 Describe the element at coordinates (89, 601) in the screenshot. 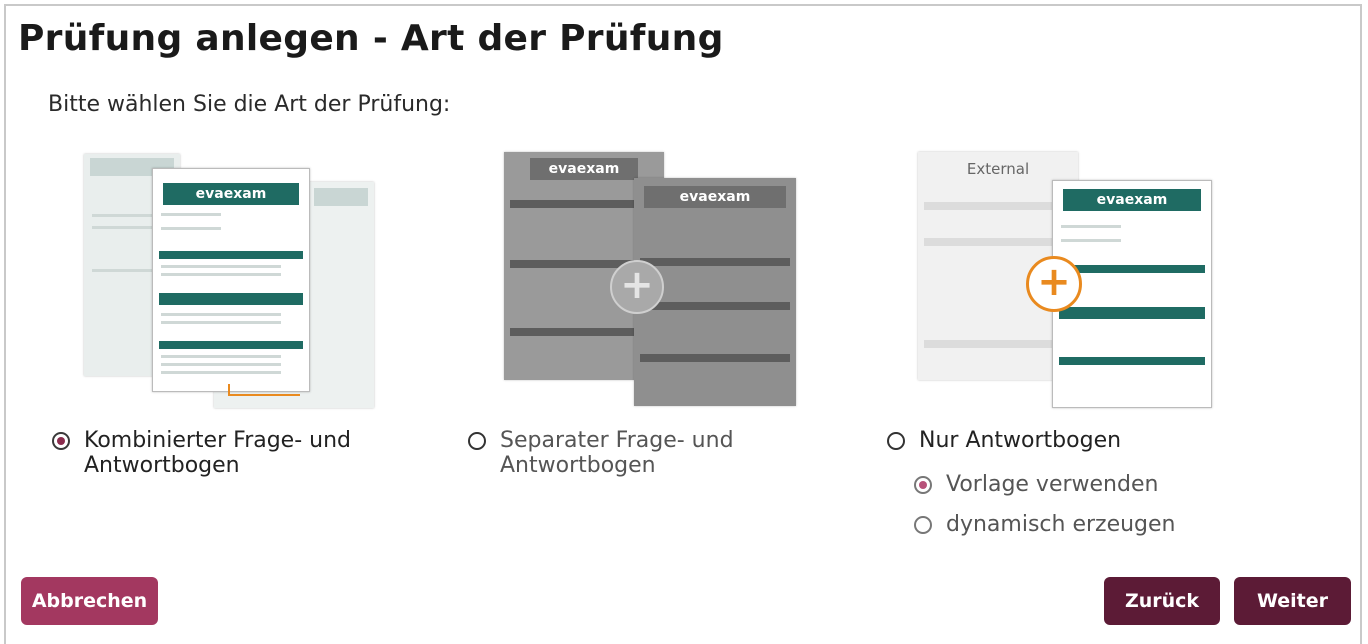

I see `cancel-button: Abbrechen` at that location.